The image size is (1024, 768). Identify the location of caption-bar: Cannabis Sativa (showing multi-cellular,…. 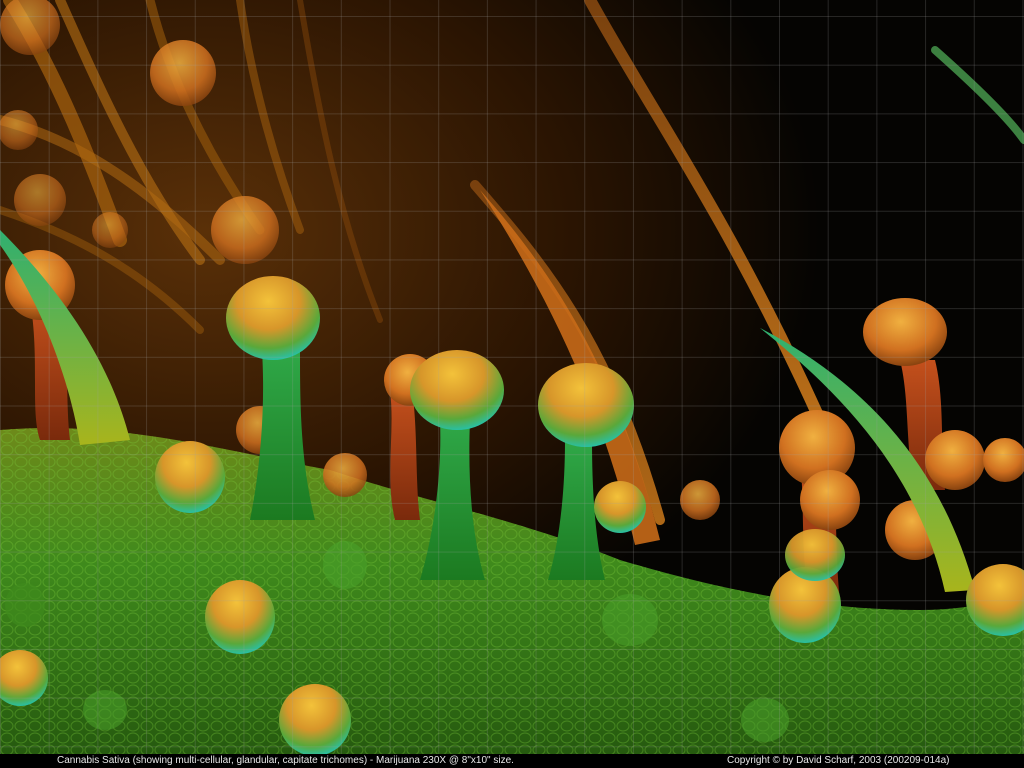
(512, 761).